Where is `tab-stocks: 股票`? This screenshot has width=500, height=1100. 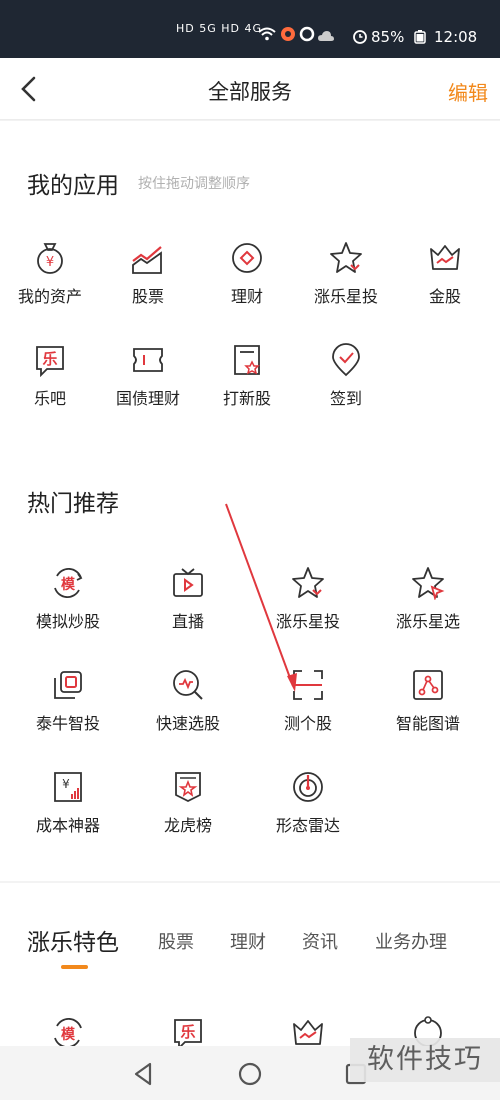
tab-stocks: 股票 is located at coordinates (176, 941).